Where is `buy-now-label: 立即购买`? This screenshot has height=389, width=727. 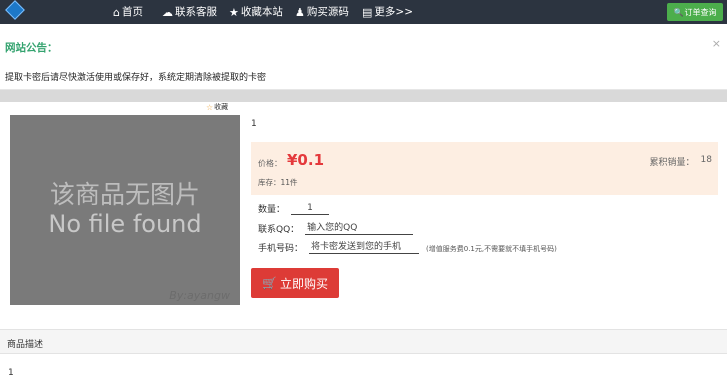 buy-now-label: 立即购买 is located at coordinates (303, 283).